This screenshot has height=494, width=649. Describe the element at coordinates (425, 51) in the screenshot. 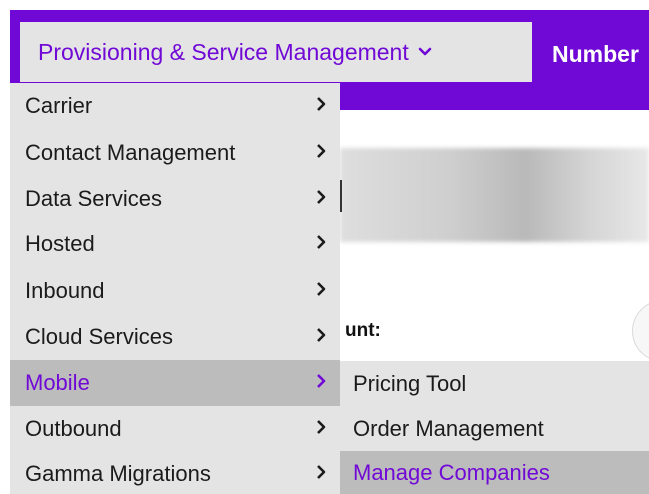

I see `chevron-down-icon` at that location.